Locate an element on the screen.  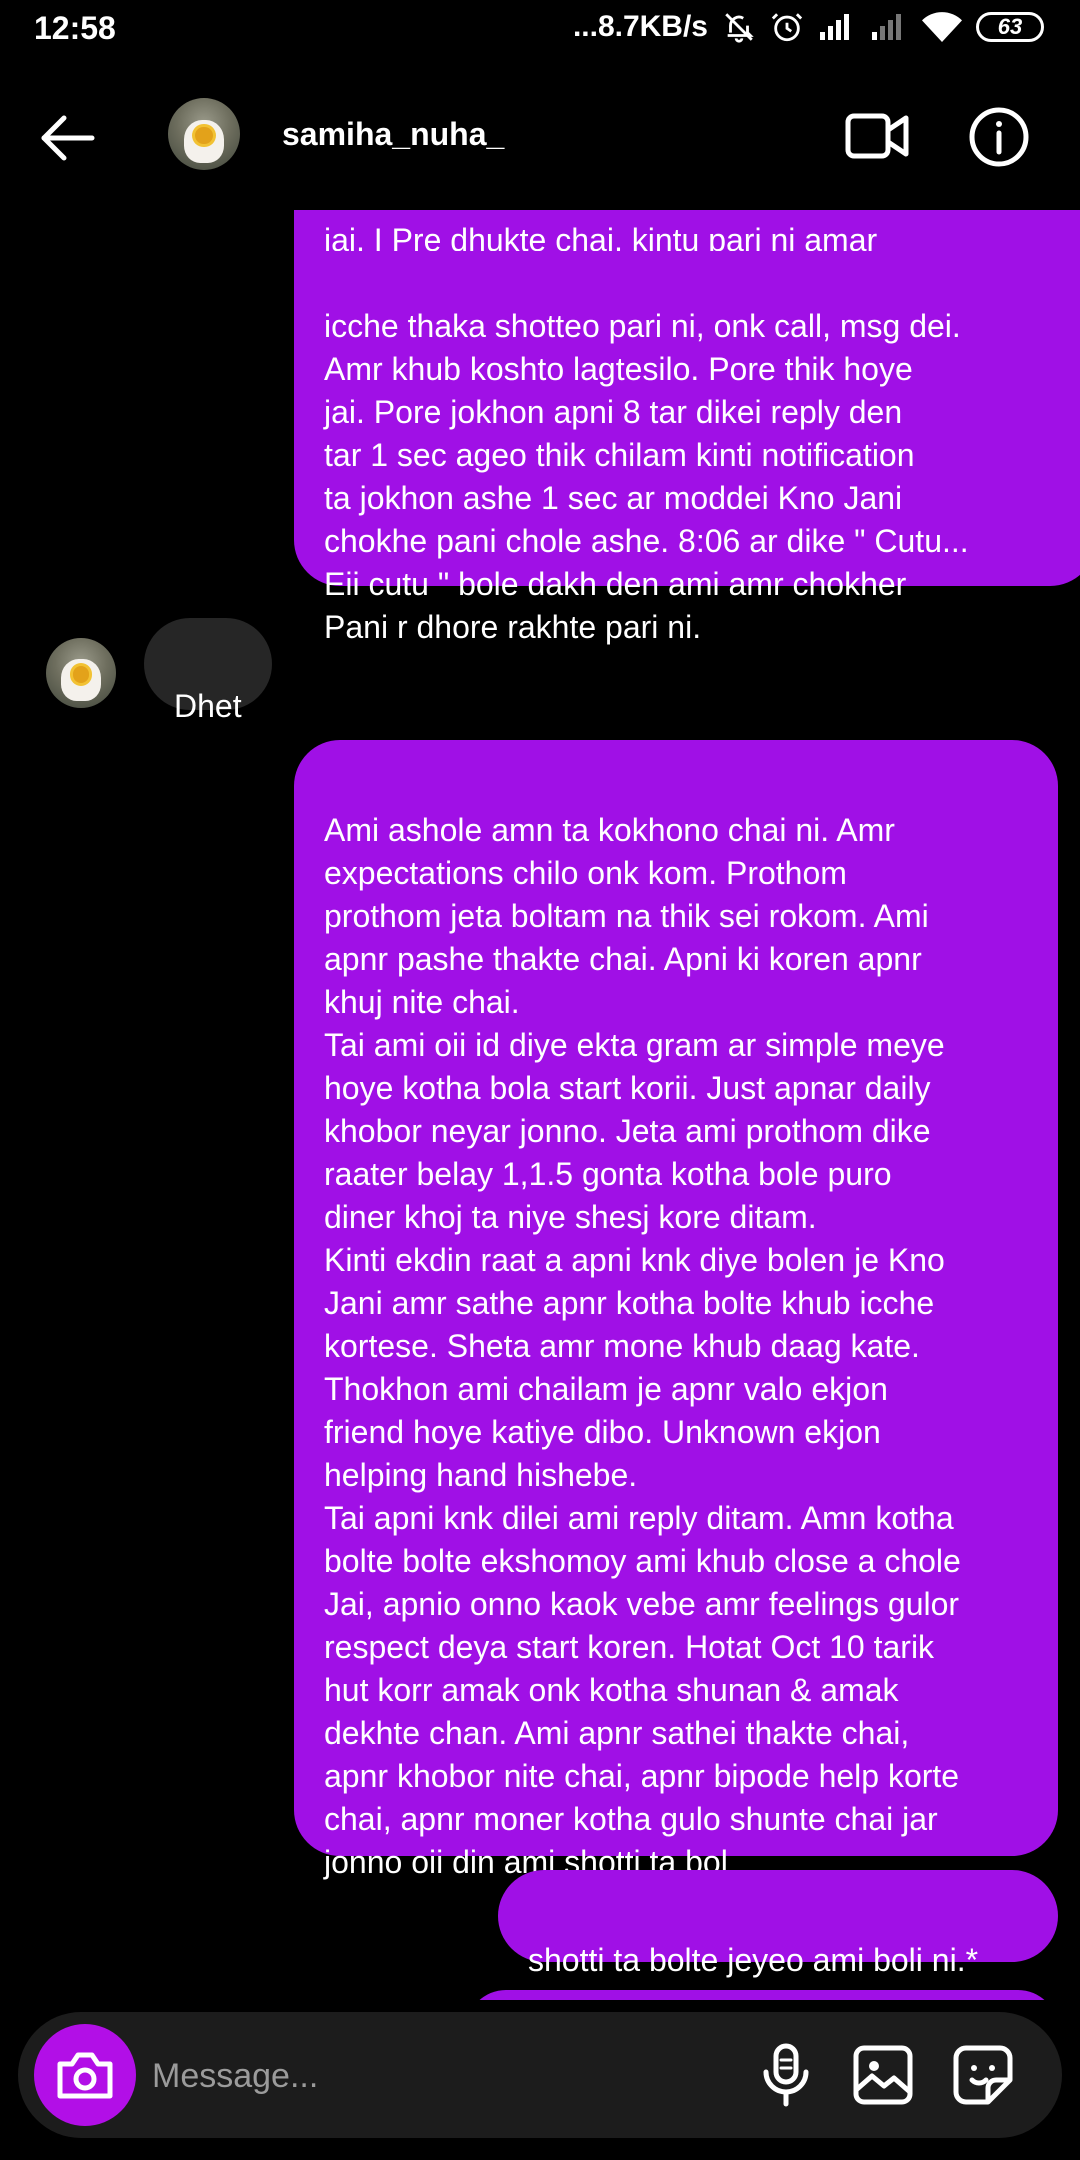
back-button is located at coordinates (68, 138).